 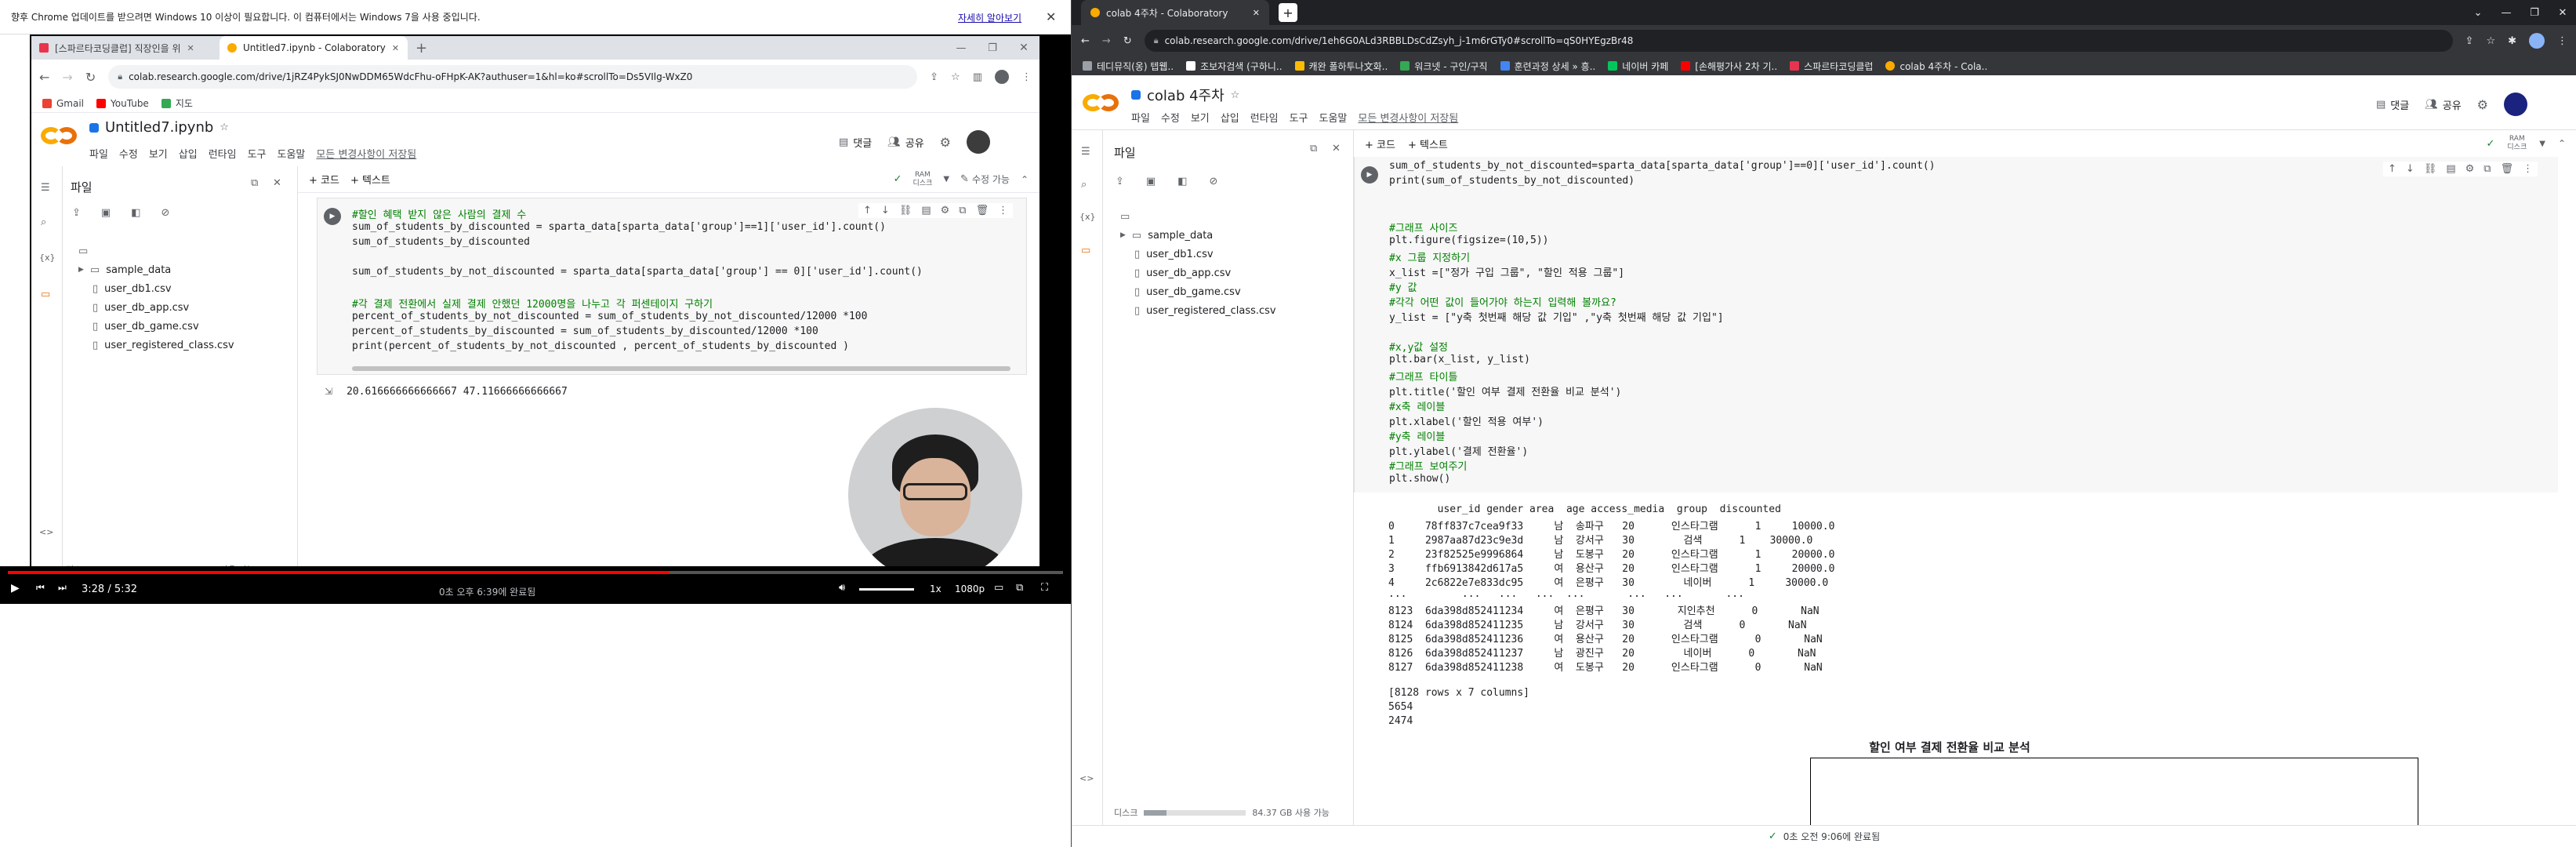 What do you see at coordinates (985, 179) in the screenshot?
I see `edit-mode-button: ✎ 수정 가능` at bounding box center [985, 179].